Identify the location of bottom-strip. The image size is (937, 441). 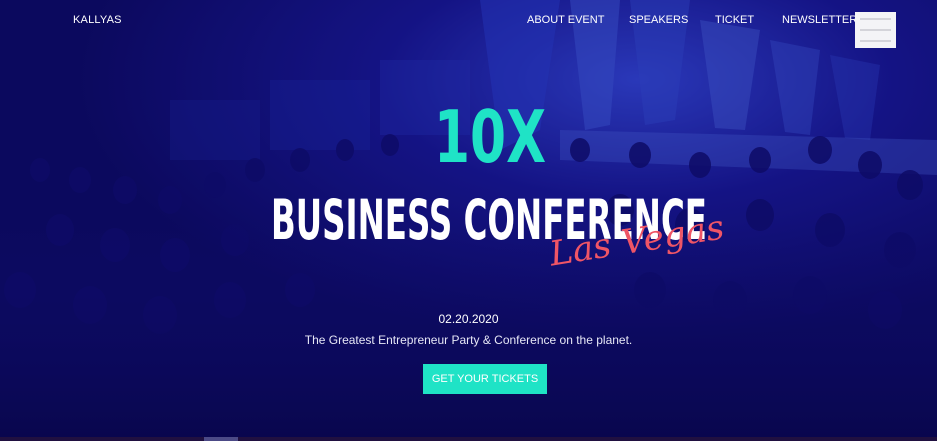
(468, 439).